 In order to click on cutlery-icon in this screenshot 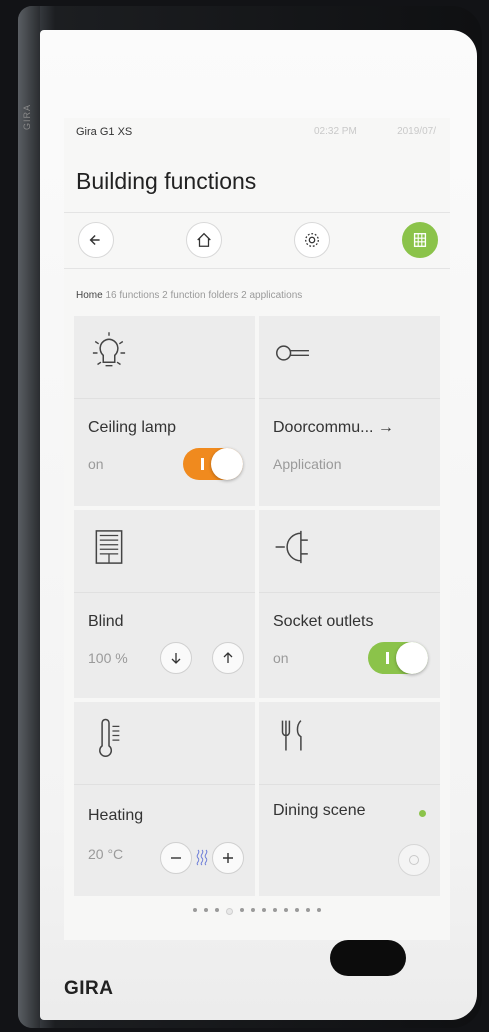, I will do `click(294, 739)`.